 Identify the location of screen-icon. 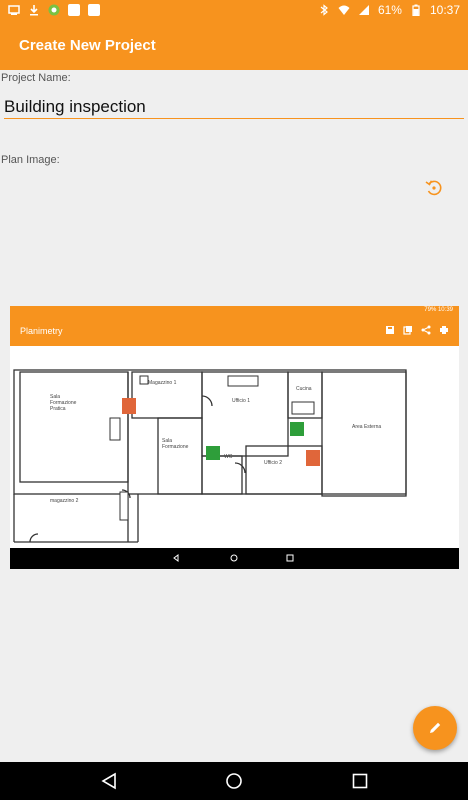
(14, 10).